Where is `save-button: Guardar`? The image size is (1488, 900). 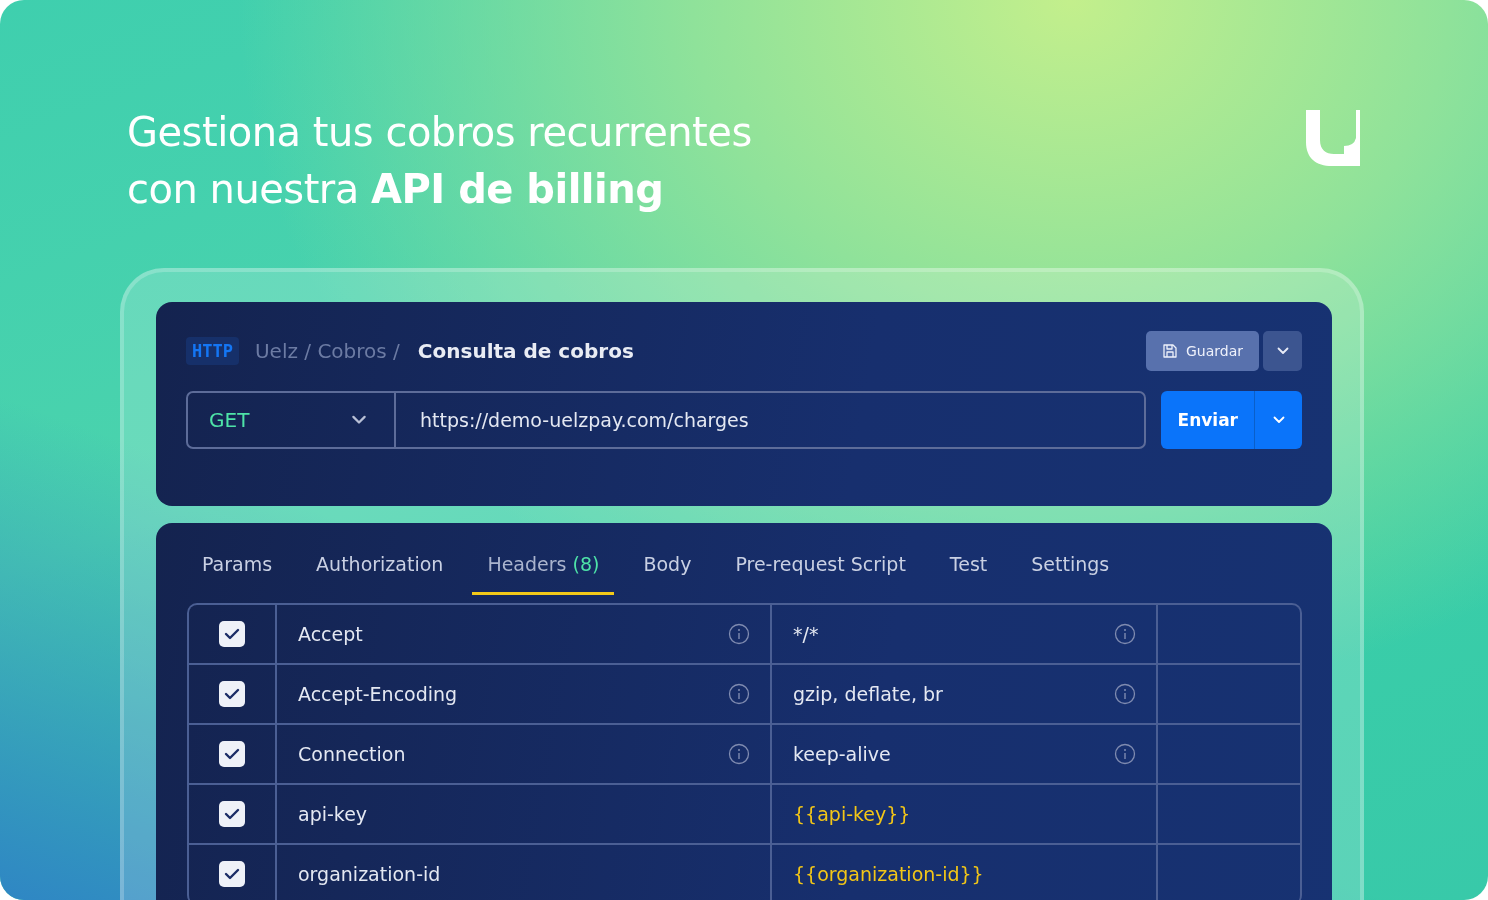
save-button: Guardar is located at coordinates (1202, 351).